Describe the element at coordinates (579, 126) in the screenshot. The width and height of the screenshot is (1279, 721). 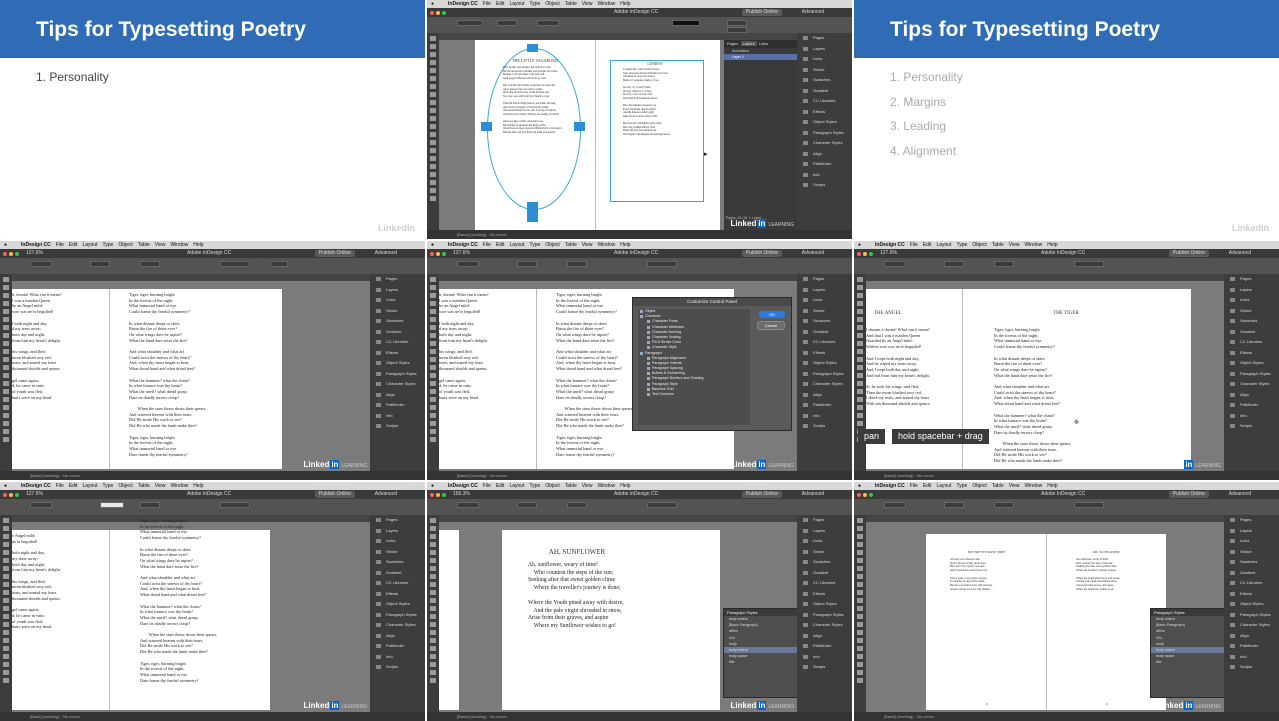
I see `frame-handle-right` at that location.